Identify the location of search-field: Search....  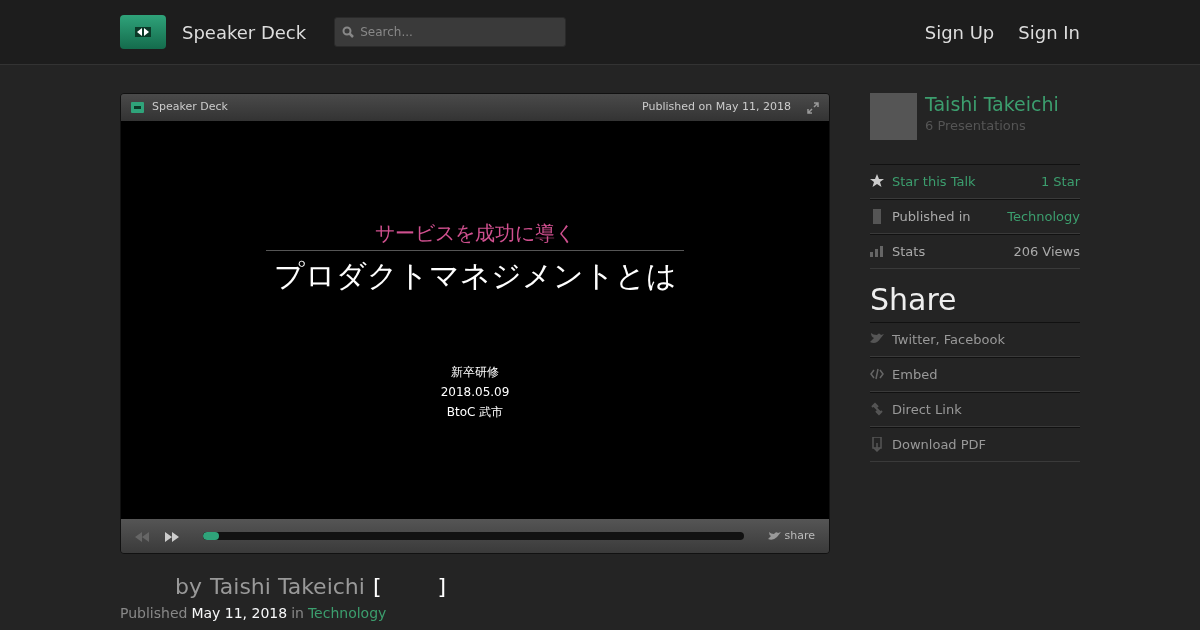
(450, 32).